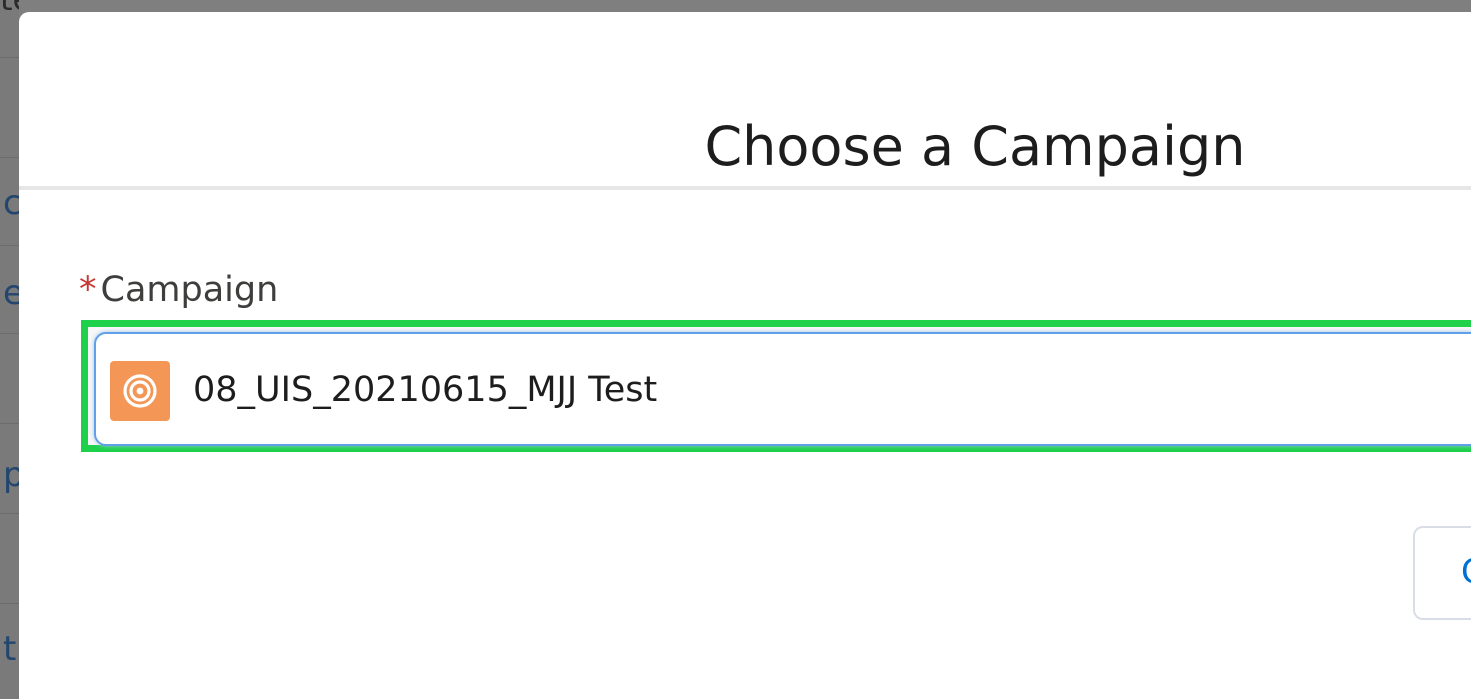  What do you see at coordinates (11, 293) in the screenshot?
I see `background-link-fragment: e` at bounding box center [11, 293].